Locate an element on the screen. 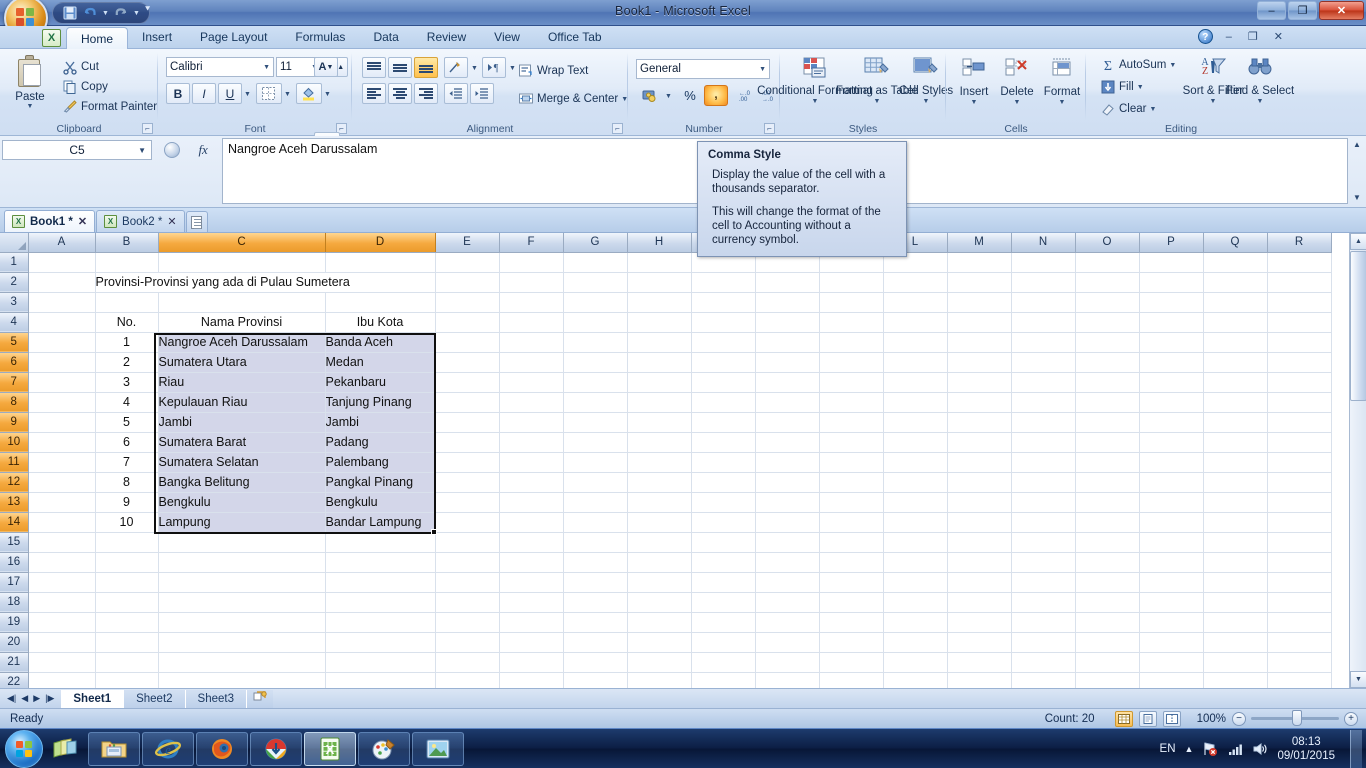 The height and width of the screenshot is (768, 1366). cell-r11 is located at coordinates (1299, 462).